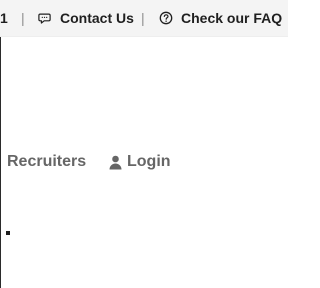  What do you see at coordinates (0, 144) in the screenshot?
I see `left-edge-border` at bounding box center [0, 144].